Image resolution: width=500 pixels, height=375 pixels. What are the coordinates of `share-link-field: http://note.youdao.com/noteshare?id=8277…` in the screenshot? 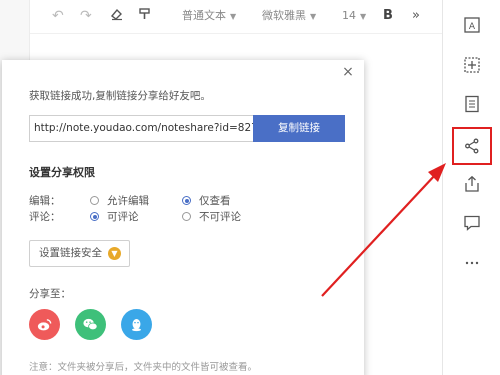 It's located at (142, 128).